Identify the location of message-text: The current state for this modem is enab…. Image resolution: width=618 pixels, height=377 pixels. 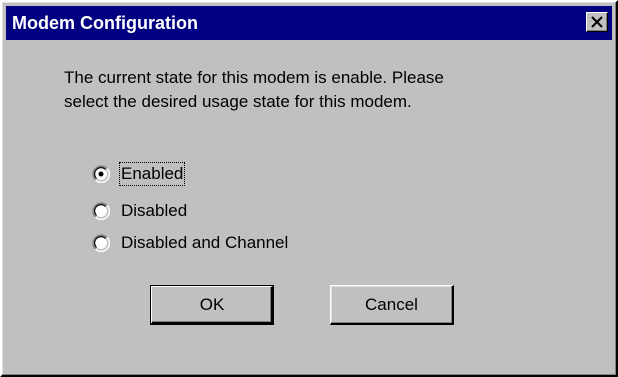
(324, 90).